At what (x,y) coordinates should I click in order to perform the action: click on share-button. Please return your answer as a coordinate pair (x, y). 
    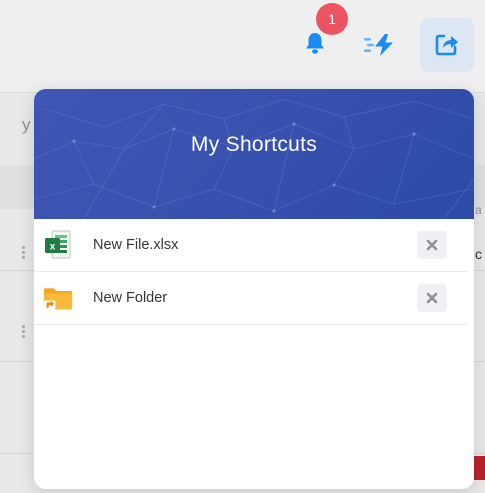
    Looking at the image, I should click on (447, 45).